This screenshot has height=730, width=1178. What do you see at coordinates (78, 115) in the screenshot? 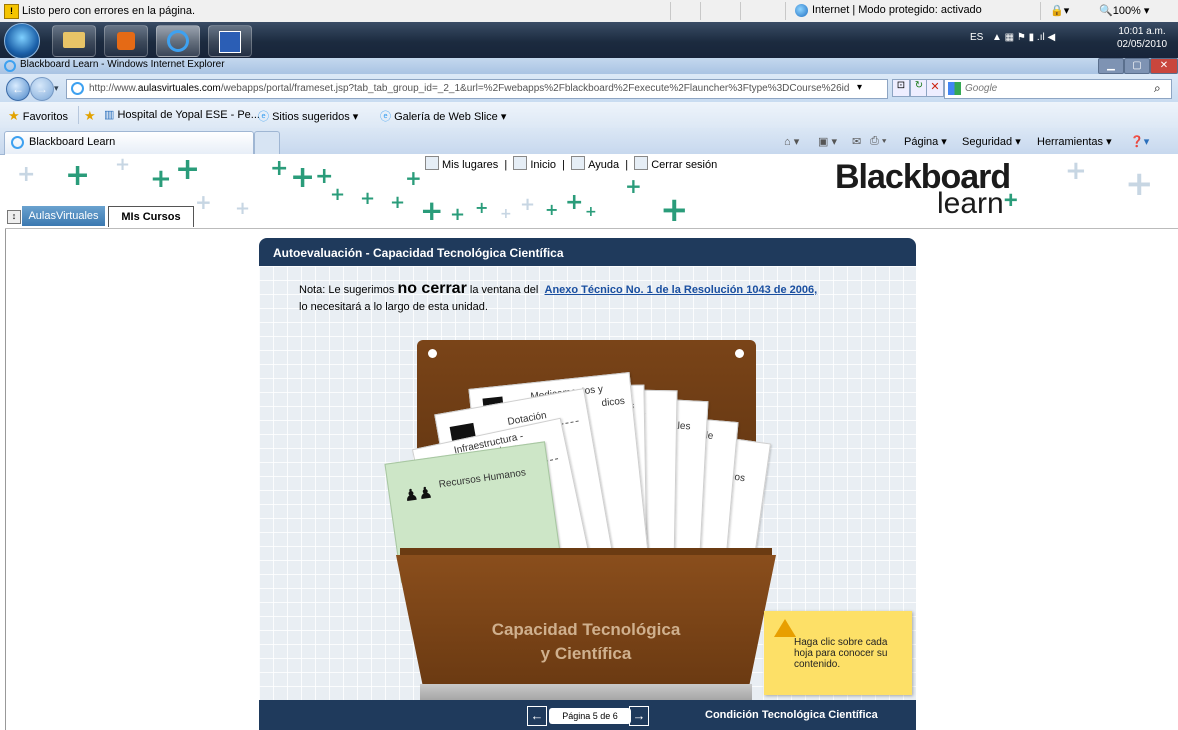
I see `divider` at bounding box center [78, 115].